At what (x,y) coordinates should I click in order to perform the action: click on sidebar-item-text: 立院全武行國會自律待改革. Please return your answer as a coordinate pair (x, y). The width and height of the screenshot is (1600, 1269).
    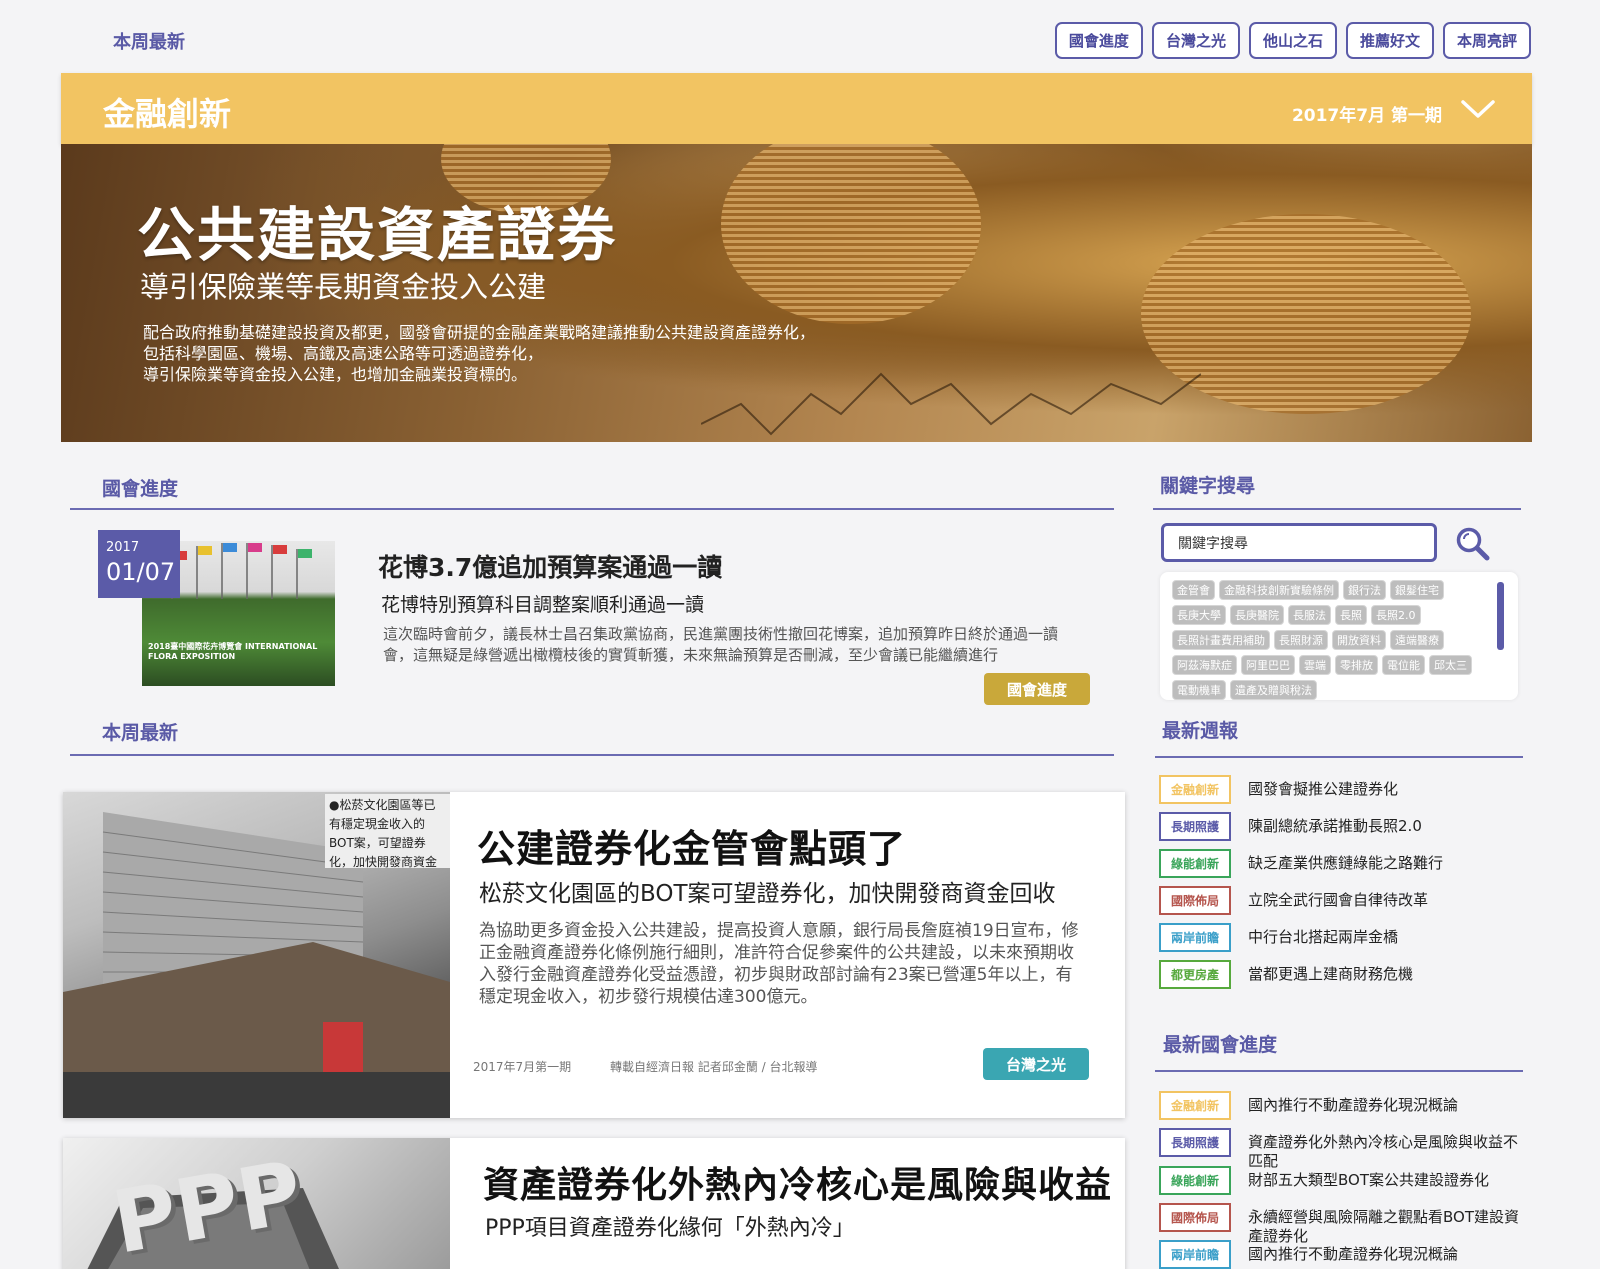
    Looking at the image, I should click on (1388, 900).